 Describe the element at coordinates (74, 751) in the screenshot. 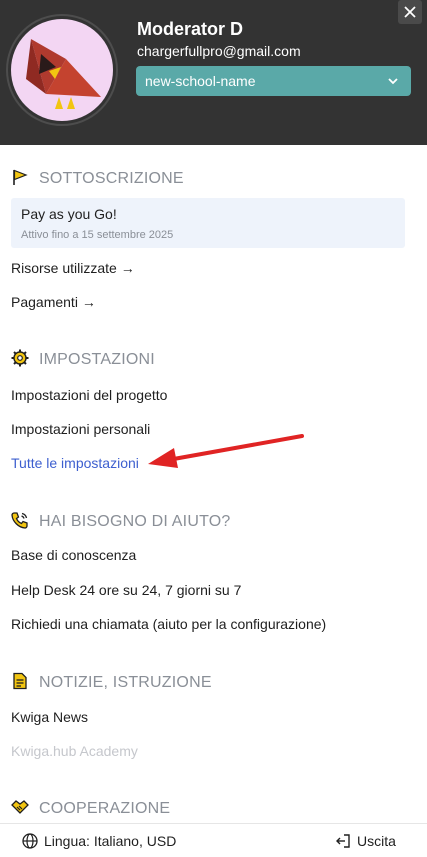

I see `academy-link: Kwiga.hub Academy` at that location.